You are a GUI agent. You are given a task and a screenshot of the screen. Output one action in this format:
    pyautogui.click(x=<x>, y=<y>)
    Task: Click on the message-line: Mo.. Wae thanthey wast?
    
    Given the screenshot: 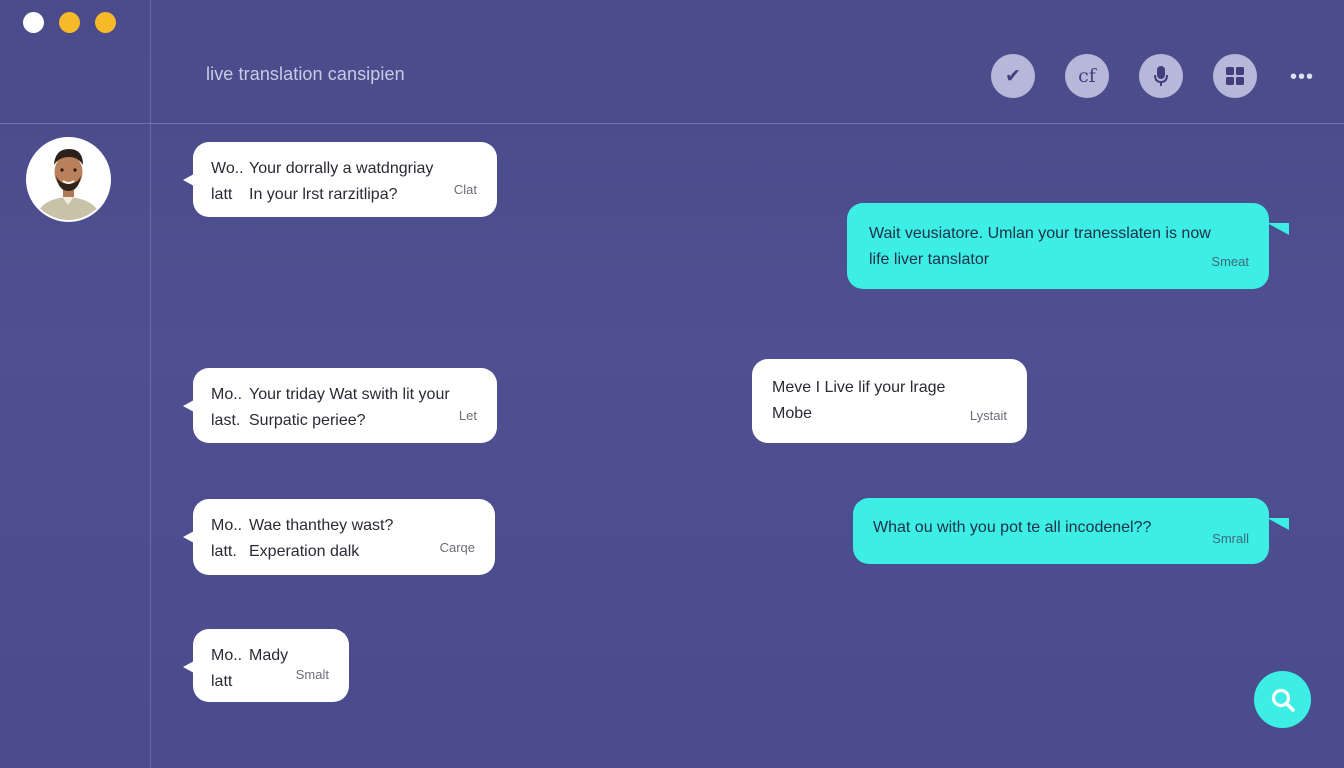 What is the action you would take?
    pyautogui.click(x=344, y=526)
    